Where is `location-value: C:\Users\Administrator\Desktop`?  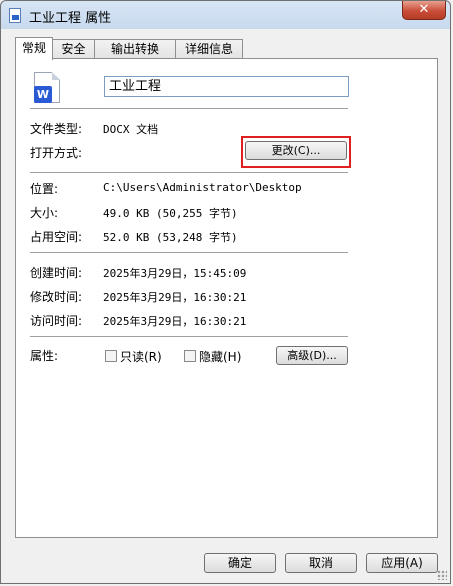
location-value: C:\Users\Administrator\Desktop is located at coordinates (202, 187).